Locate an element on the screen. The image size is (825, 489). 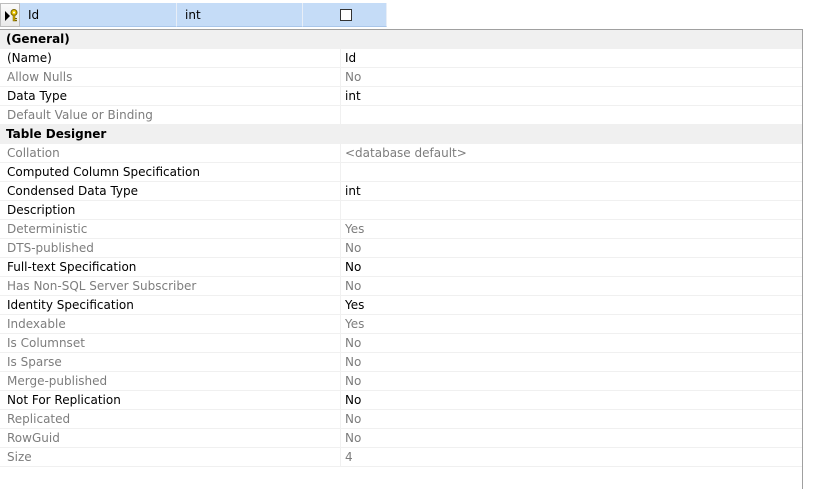
property-row: Full-text Specification No is located at coordinates (401, 267).